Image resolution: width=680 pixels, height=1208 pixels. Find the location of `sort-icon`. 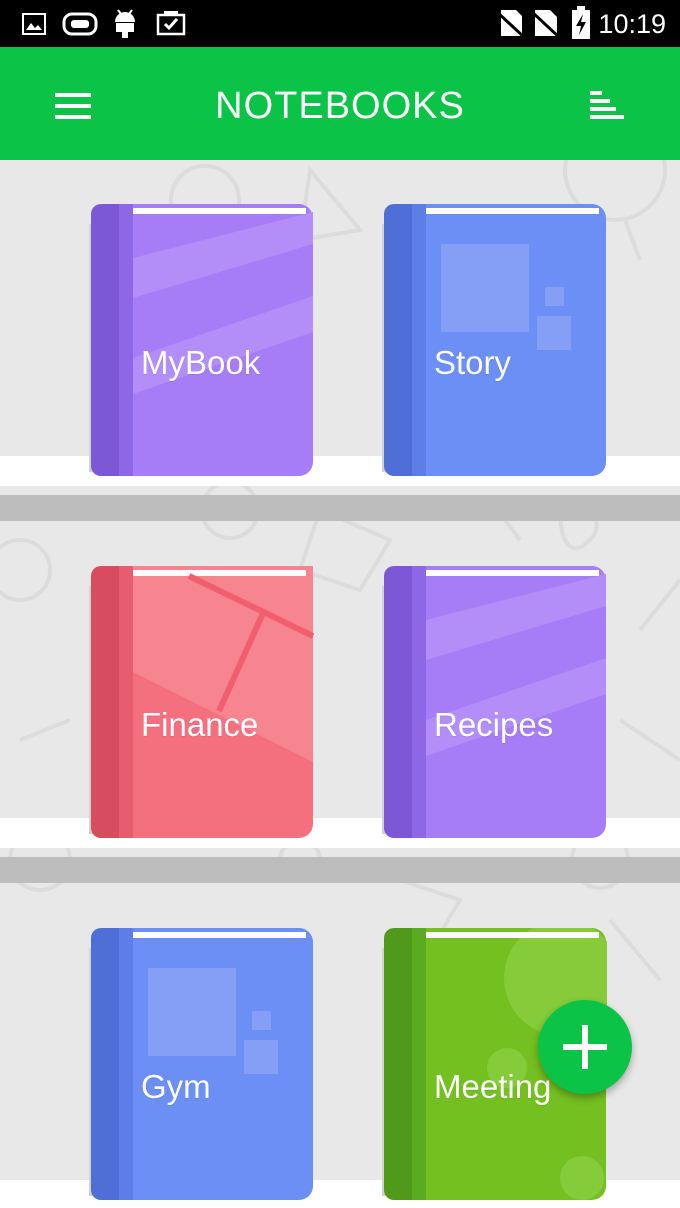

sort-icon is located at coordinates (607, 105).